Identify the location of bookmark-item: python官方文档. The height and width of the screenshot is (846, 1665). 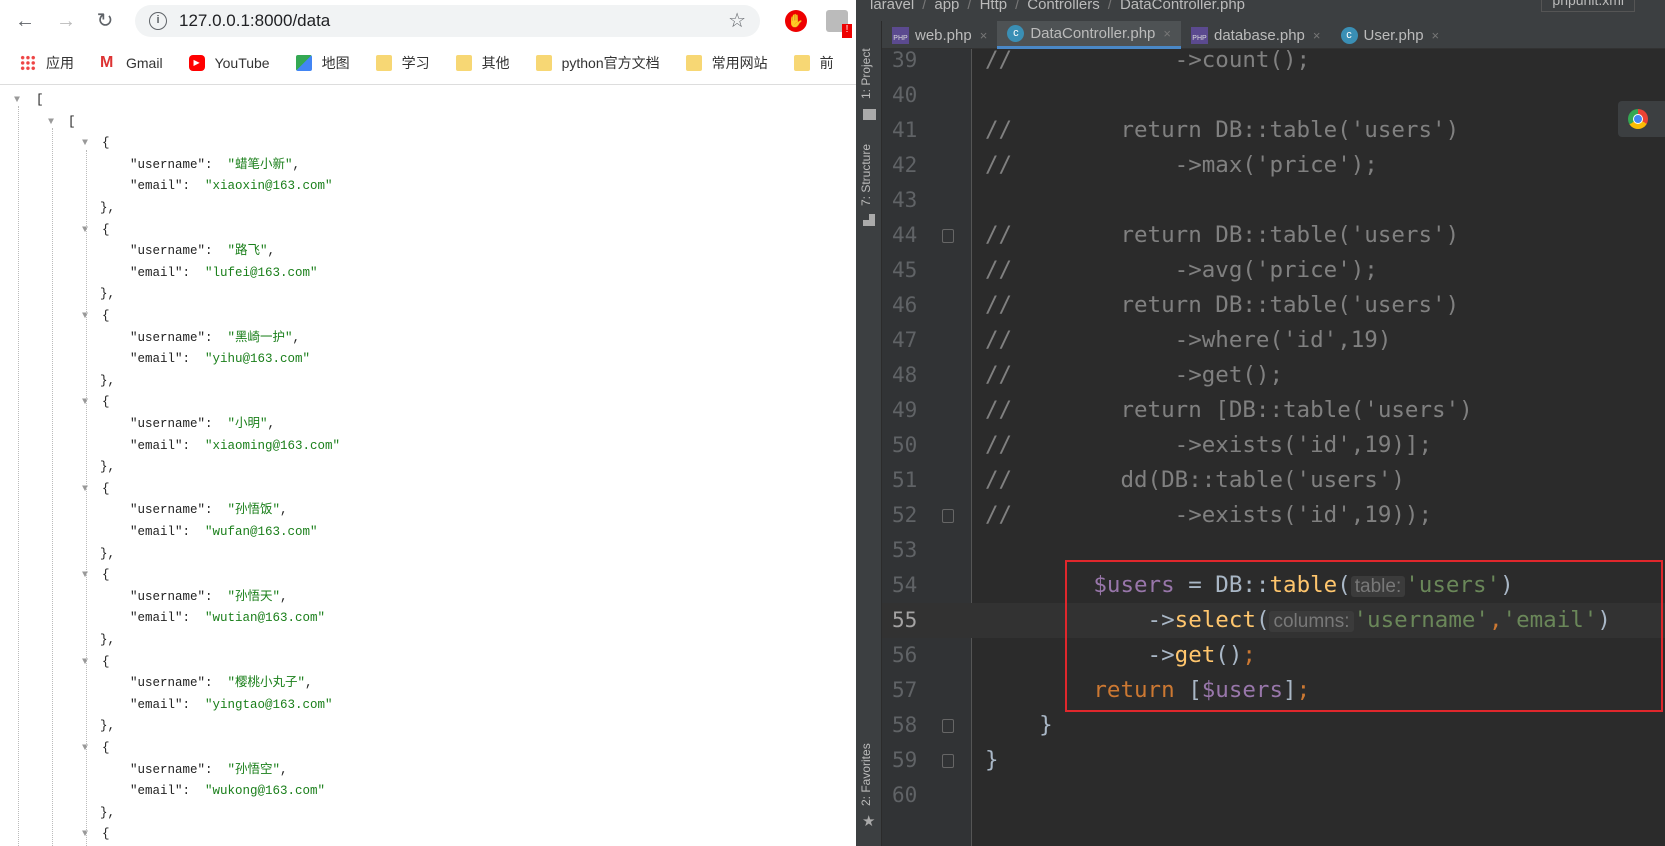
(597, 63).